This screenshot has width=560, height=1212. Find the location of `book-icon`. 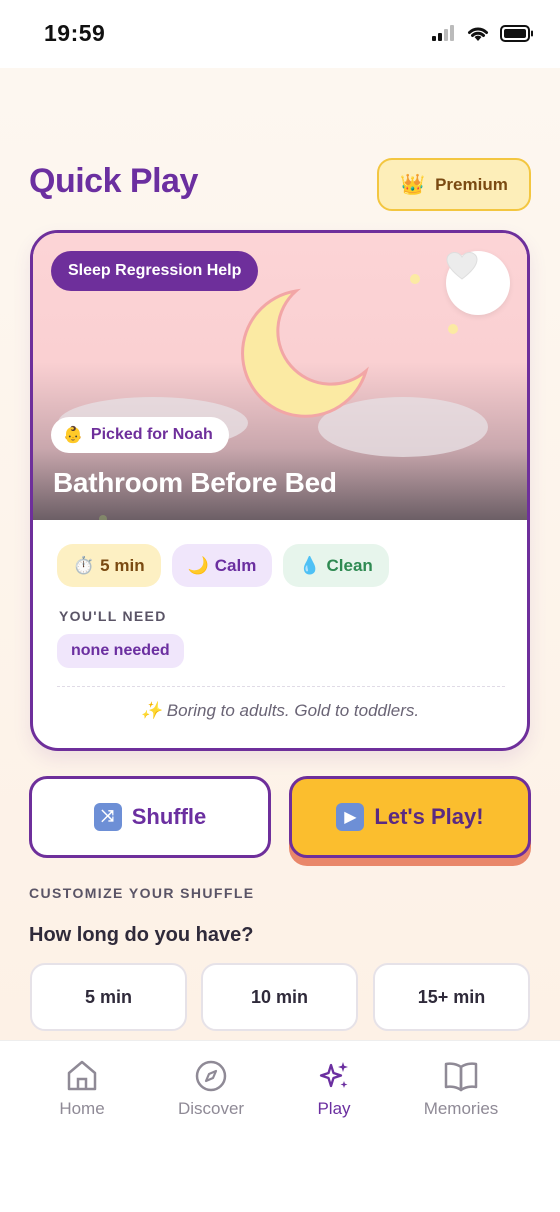

book-icon is located at coordinates (461, 1077).